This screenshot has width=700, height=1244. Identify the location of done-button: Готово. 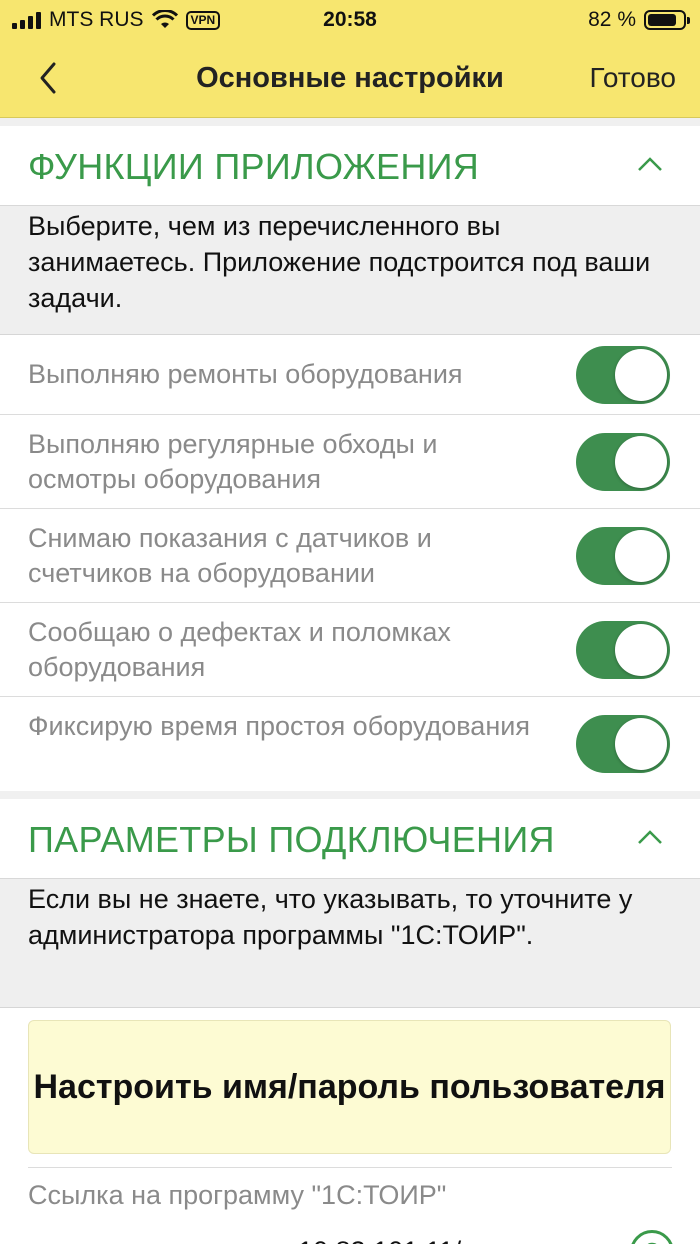
(633, 78).